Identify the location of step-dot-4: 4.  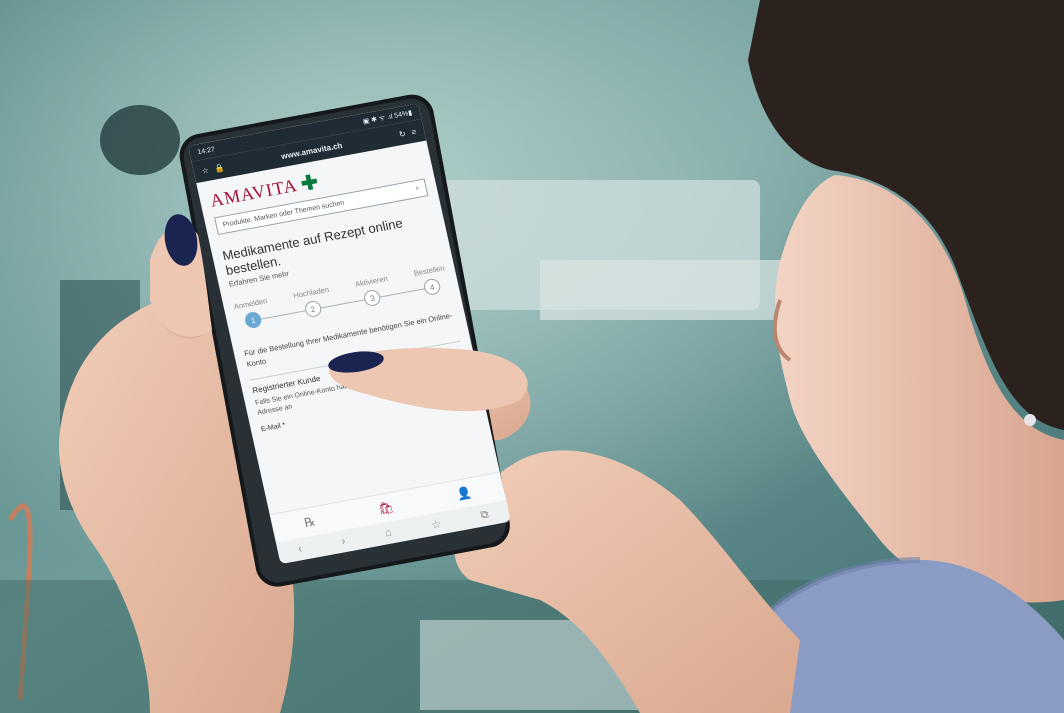
(432, 287).